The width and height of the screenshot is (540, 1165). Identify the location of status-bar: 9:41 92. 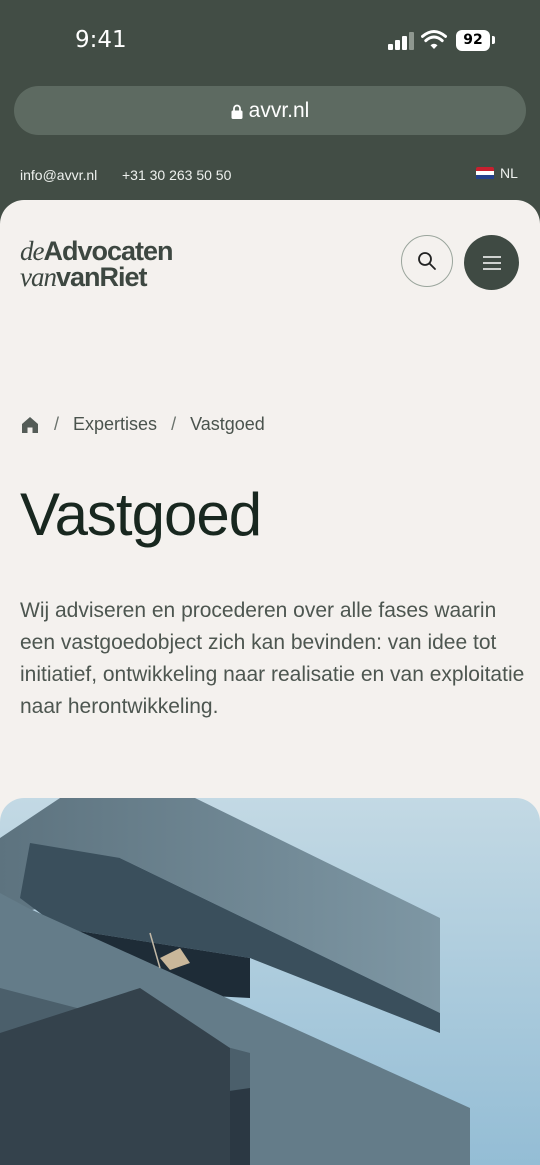
(270, 40).